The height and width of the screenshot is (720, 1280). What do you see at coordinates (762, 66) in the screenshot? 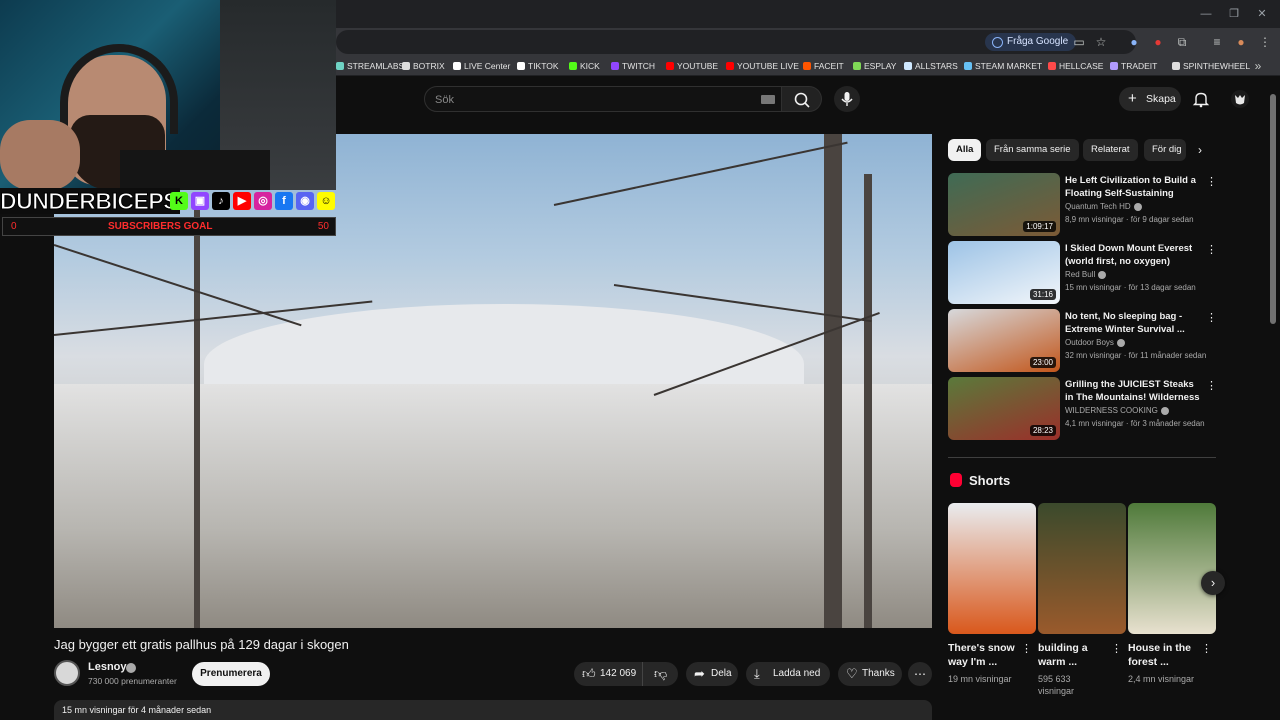
I see `bookmark-item: YOUTUBE LIVE` at bounding box center [762, 66].